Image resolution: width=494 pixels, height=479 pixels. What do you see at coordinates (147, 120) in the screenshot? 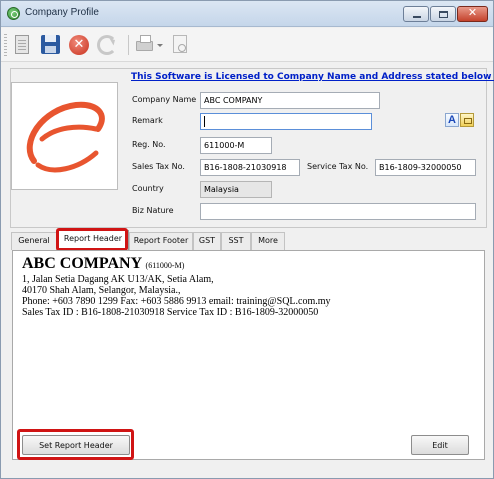
I see `remark-label: Remark` at bounding box center [147, 120].